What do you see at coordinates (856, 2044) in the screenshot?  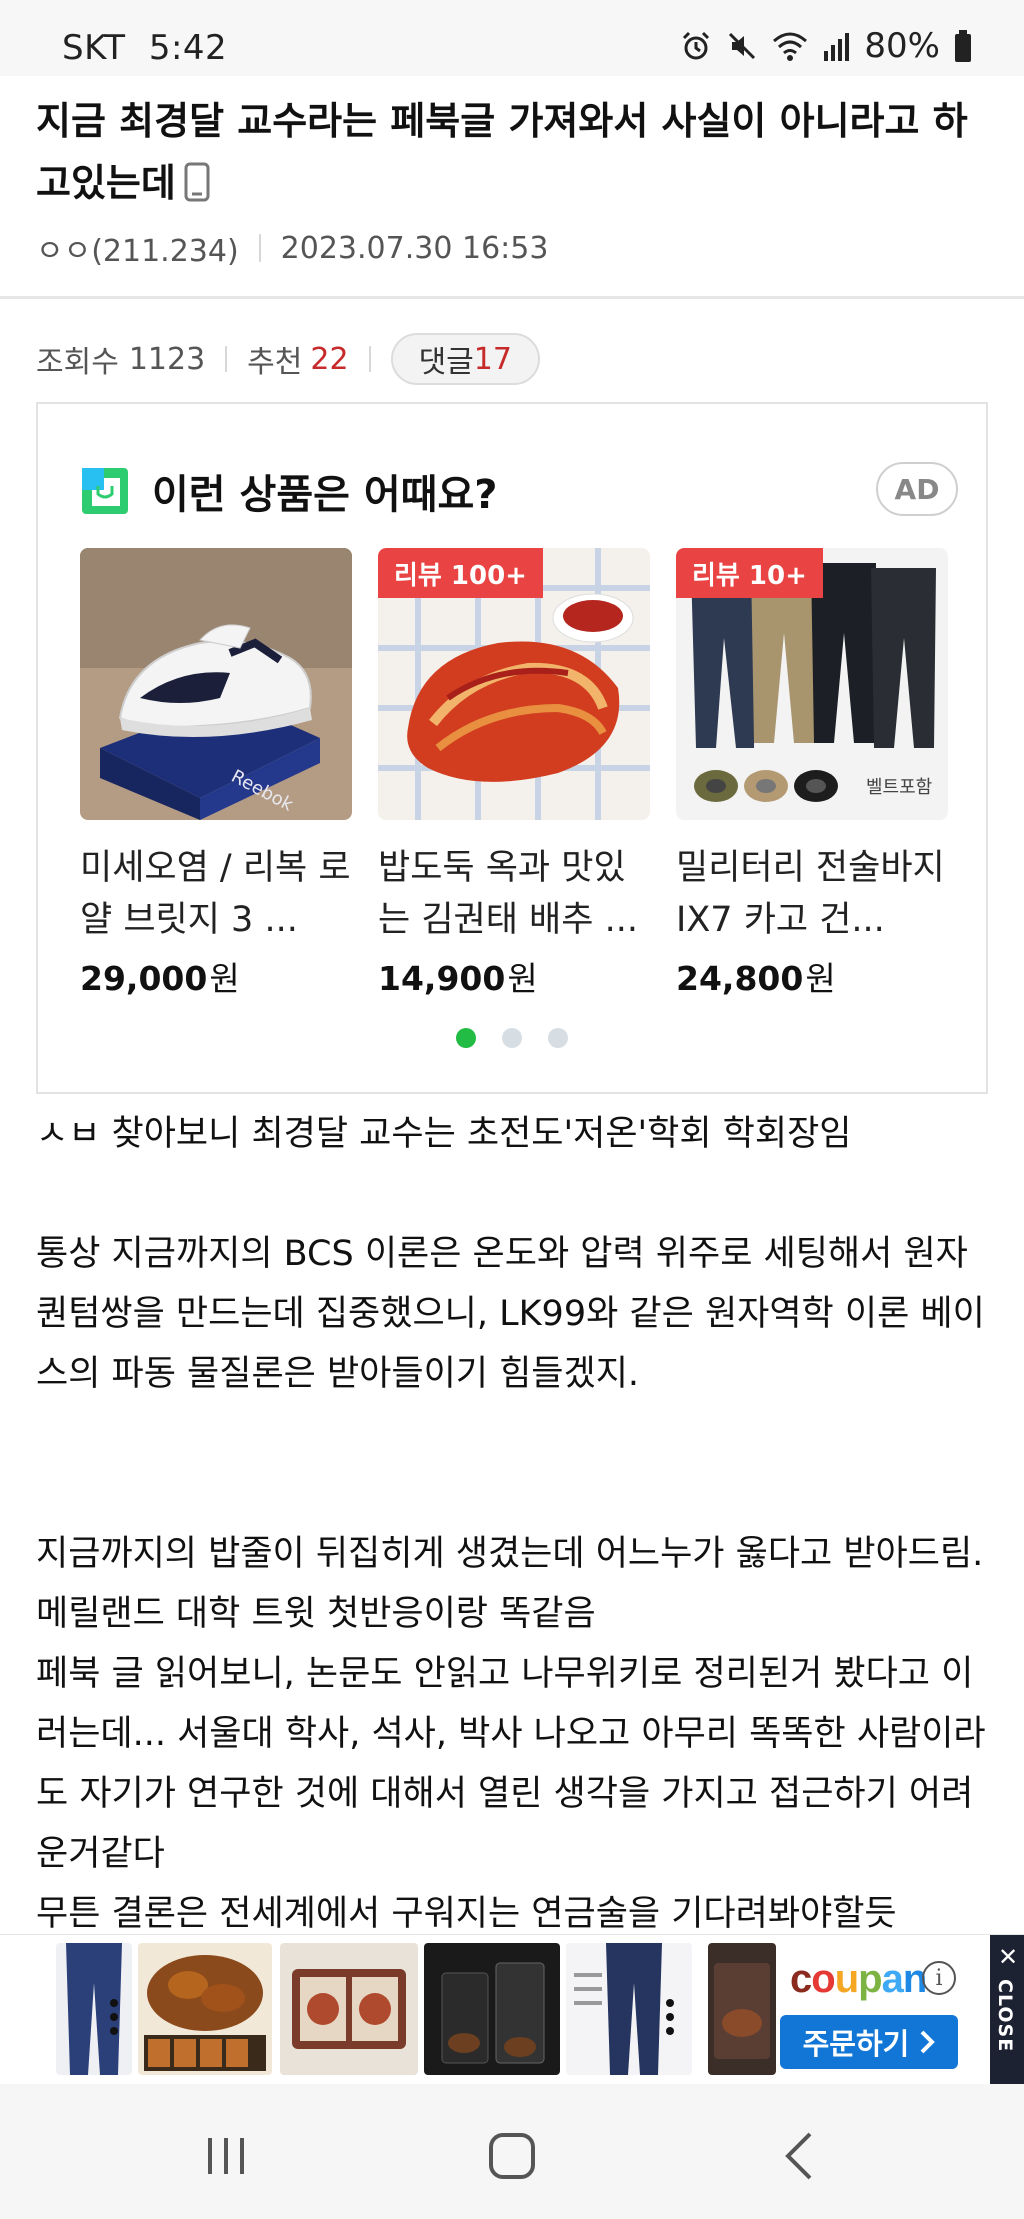 I see `order-button-label: 주문하기` at bounding box center [856, 2044].